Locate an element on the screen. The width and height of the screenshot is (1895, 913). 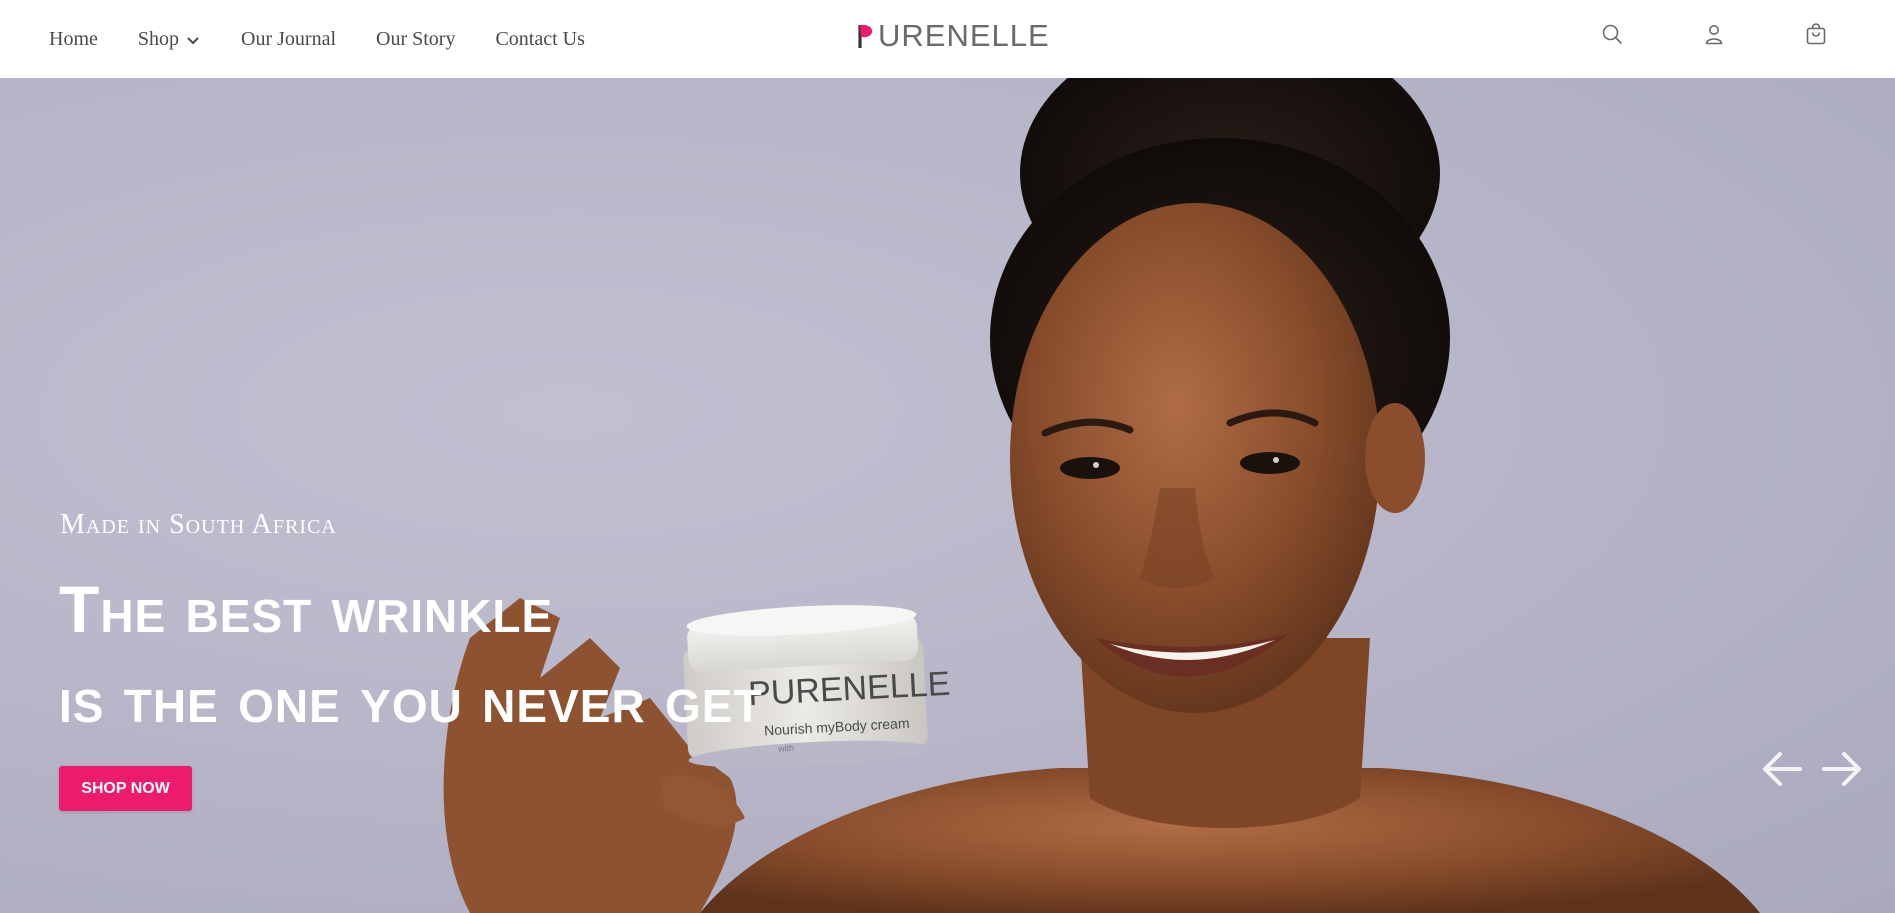
nav-home-label: Home is located at coordinates (73, 38).